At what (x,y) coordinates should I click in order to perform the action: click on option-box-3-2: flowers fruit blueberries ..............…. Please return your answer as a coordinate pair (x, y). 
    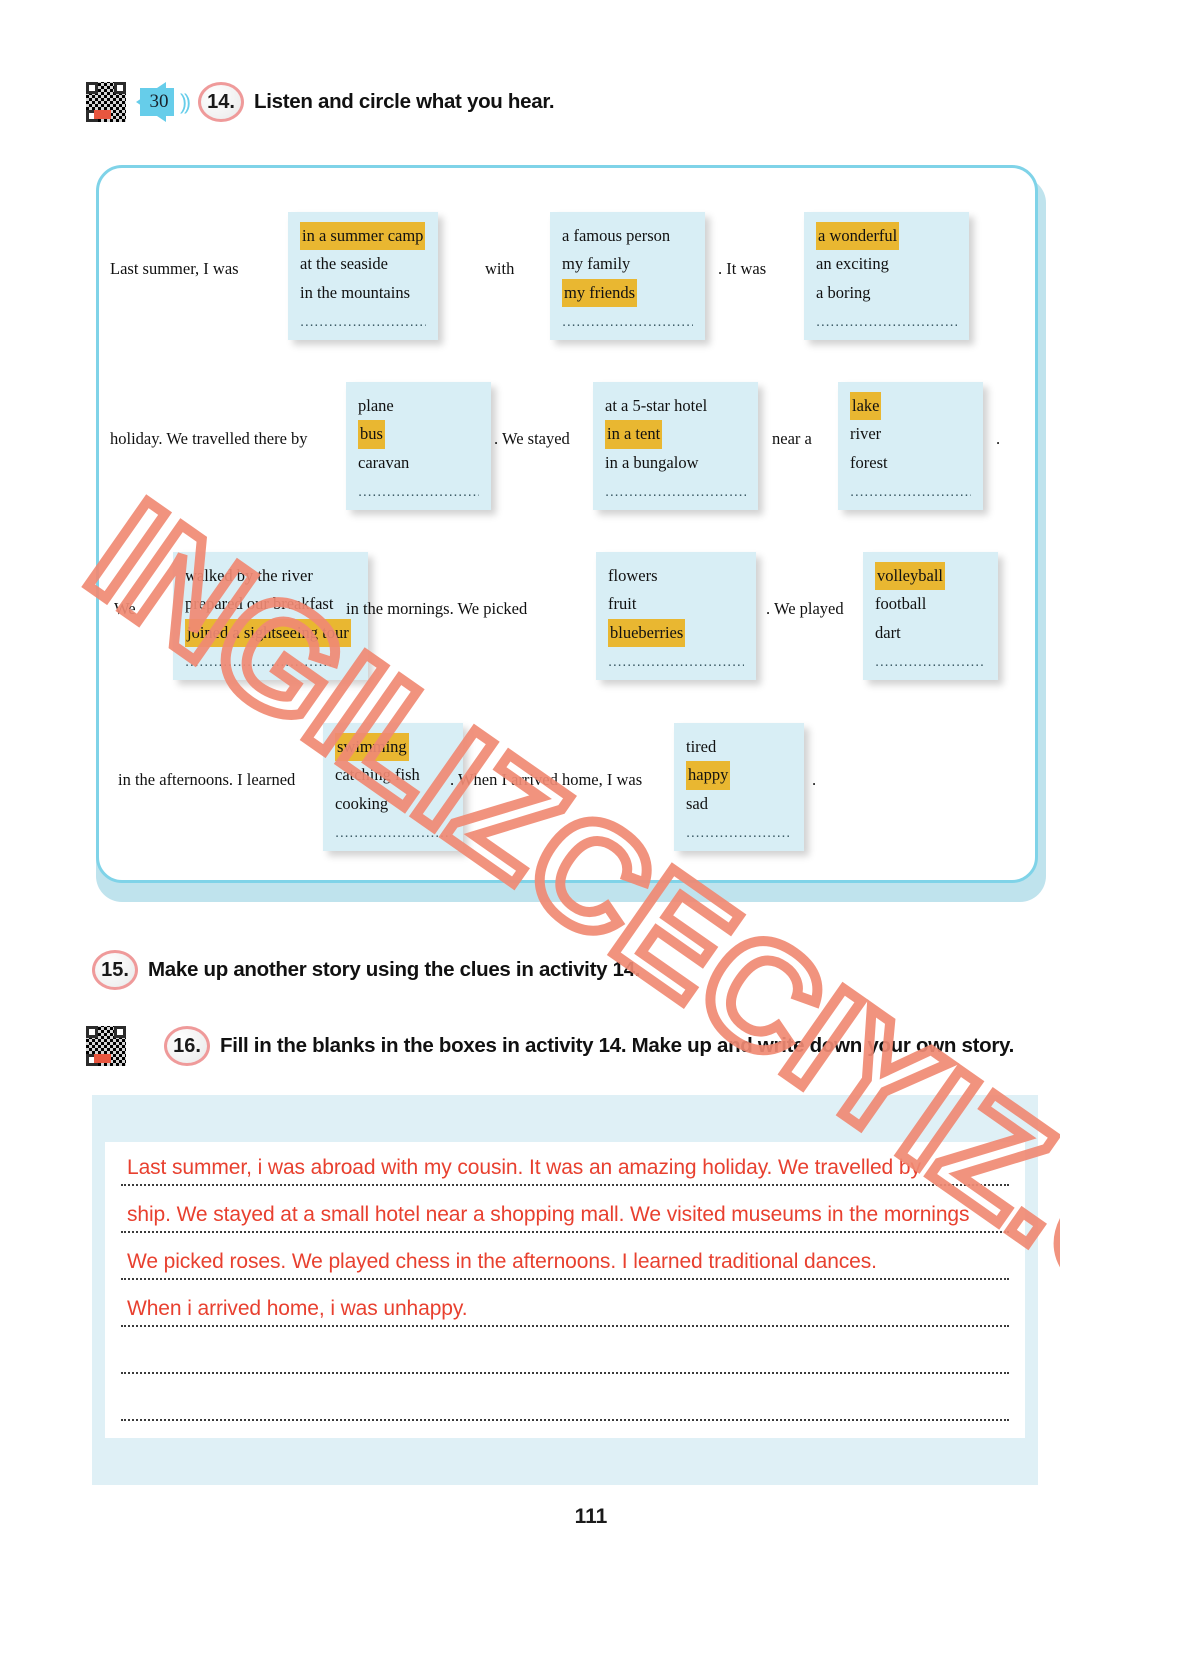
    Looking at the image, I should click on (676, 616).